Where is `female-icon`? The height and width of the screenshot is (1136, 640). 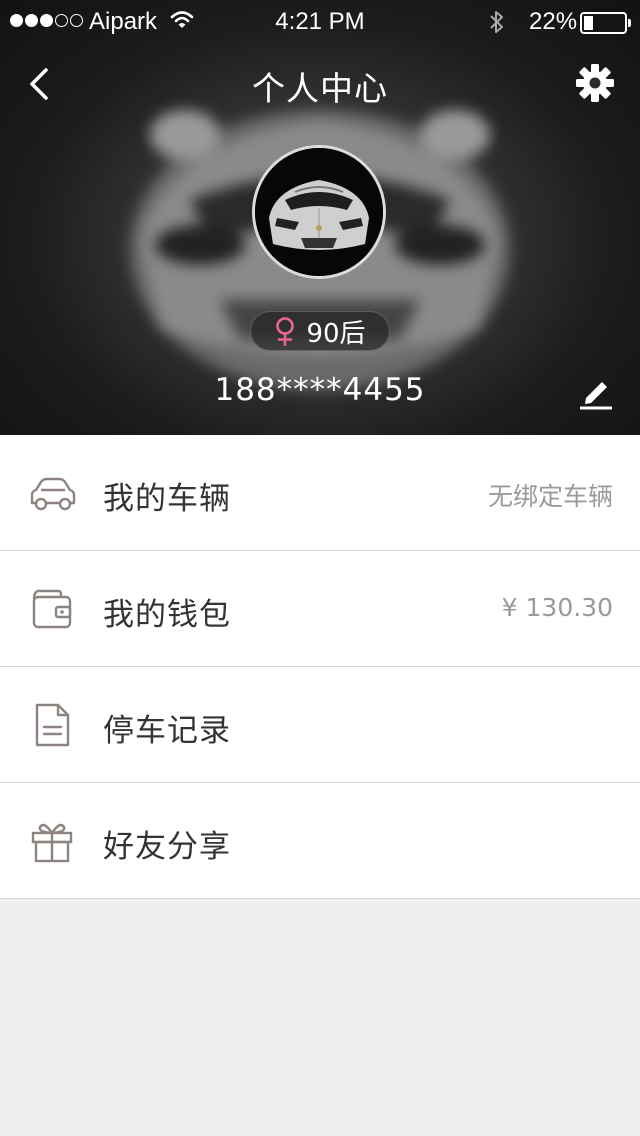 female-icon is located at coordinates (285, 331).